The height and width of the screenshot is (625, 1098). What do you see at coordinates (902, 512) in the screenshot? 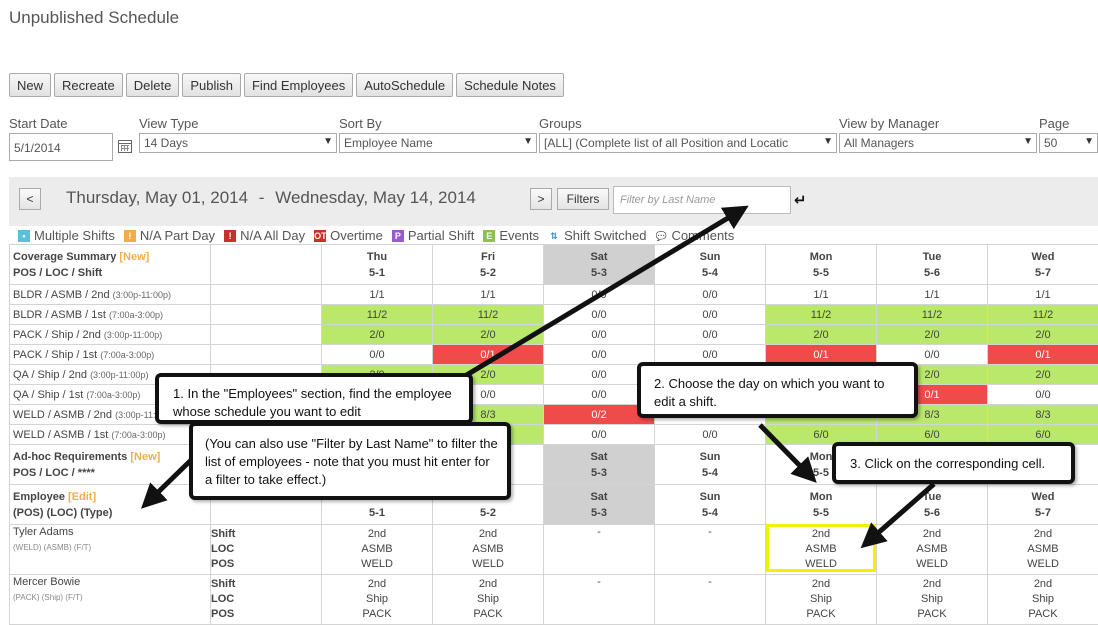
I see `arrow-to-cell` at bounding box center [902, 512].